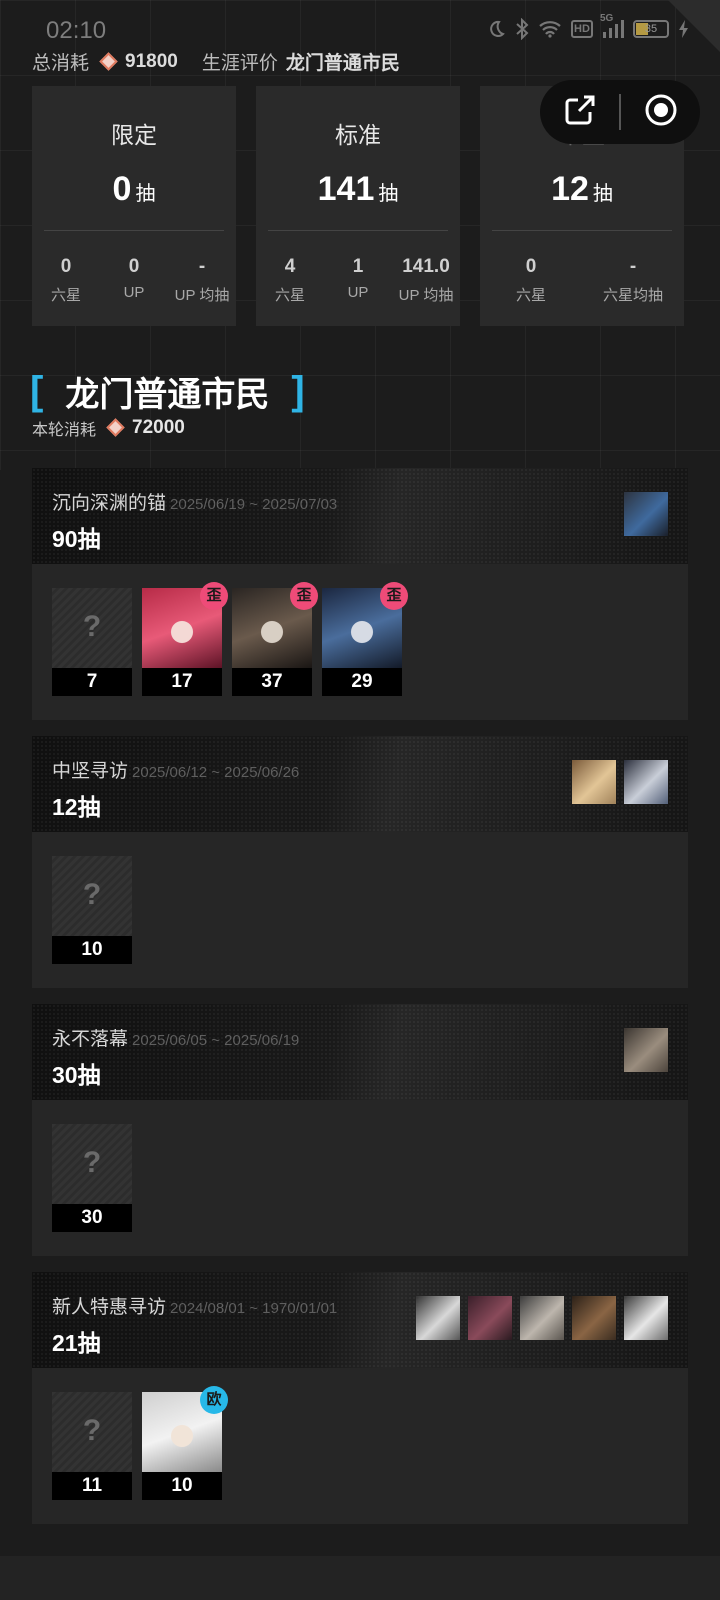 This screenshot has width=720, height=1600. Describe the element at coordinates (76, 1343) in the screenshot. I see `pool-pulls: 21抽` at that location.